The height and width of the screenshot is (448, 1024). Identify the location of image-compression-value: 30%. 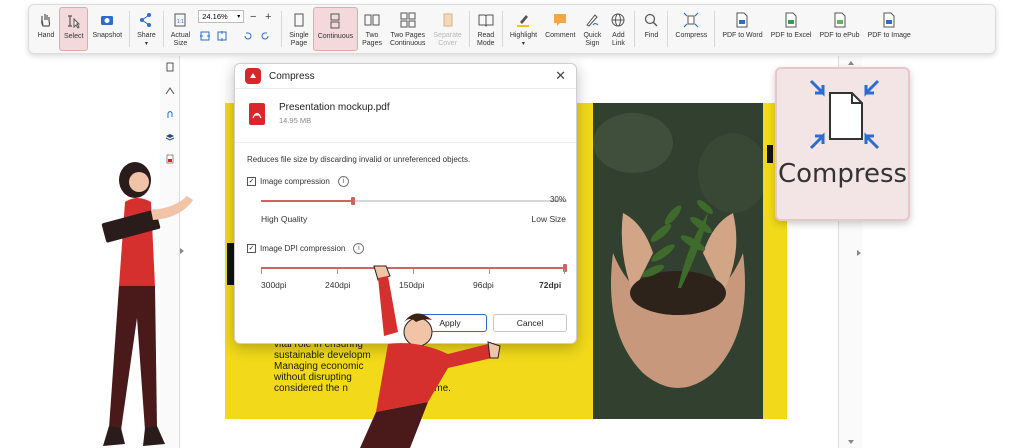
(557, 199).